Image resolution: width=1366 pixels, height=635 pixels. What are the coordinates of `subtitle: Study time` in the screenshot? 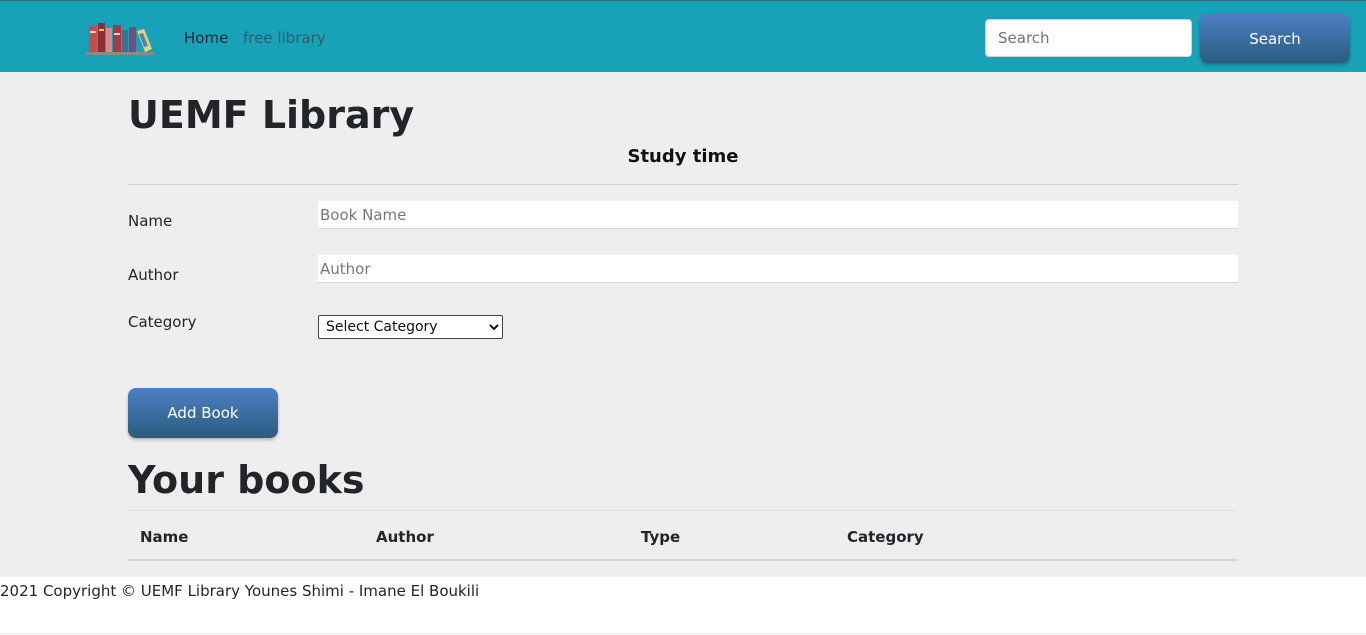 It's located at (683, 156).